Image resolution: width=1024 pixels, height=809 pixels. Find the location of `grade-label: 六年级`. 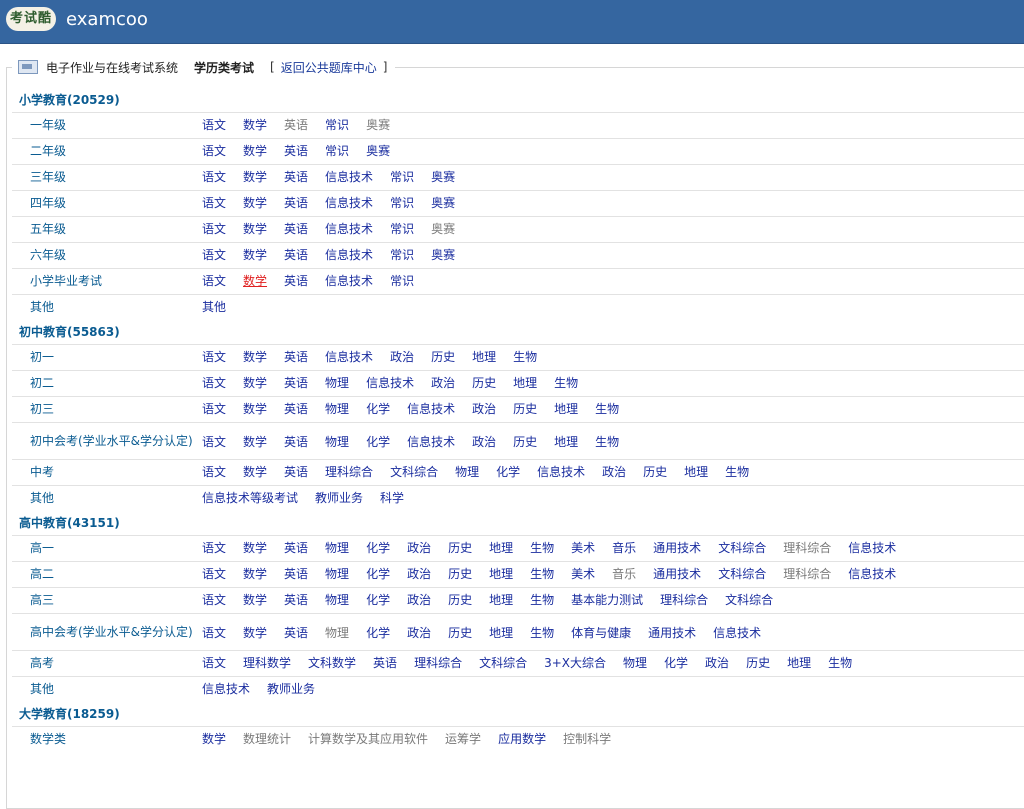

grade-label: 六年级 is located at coordinates (104, 255).